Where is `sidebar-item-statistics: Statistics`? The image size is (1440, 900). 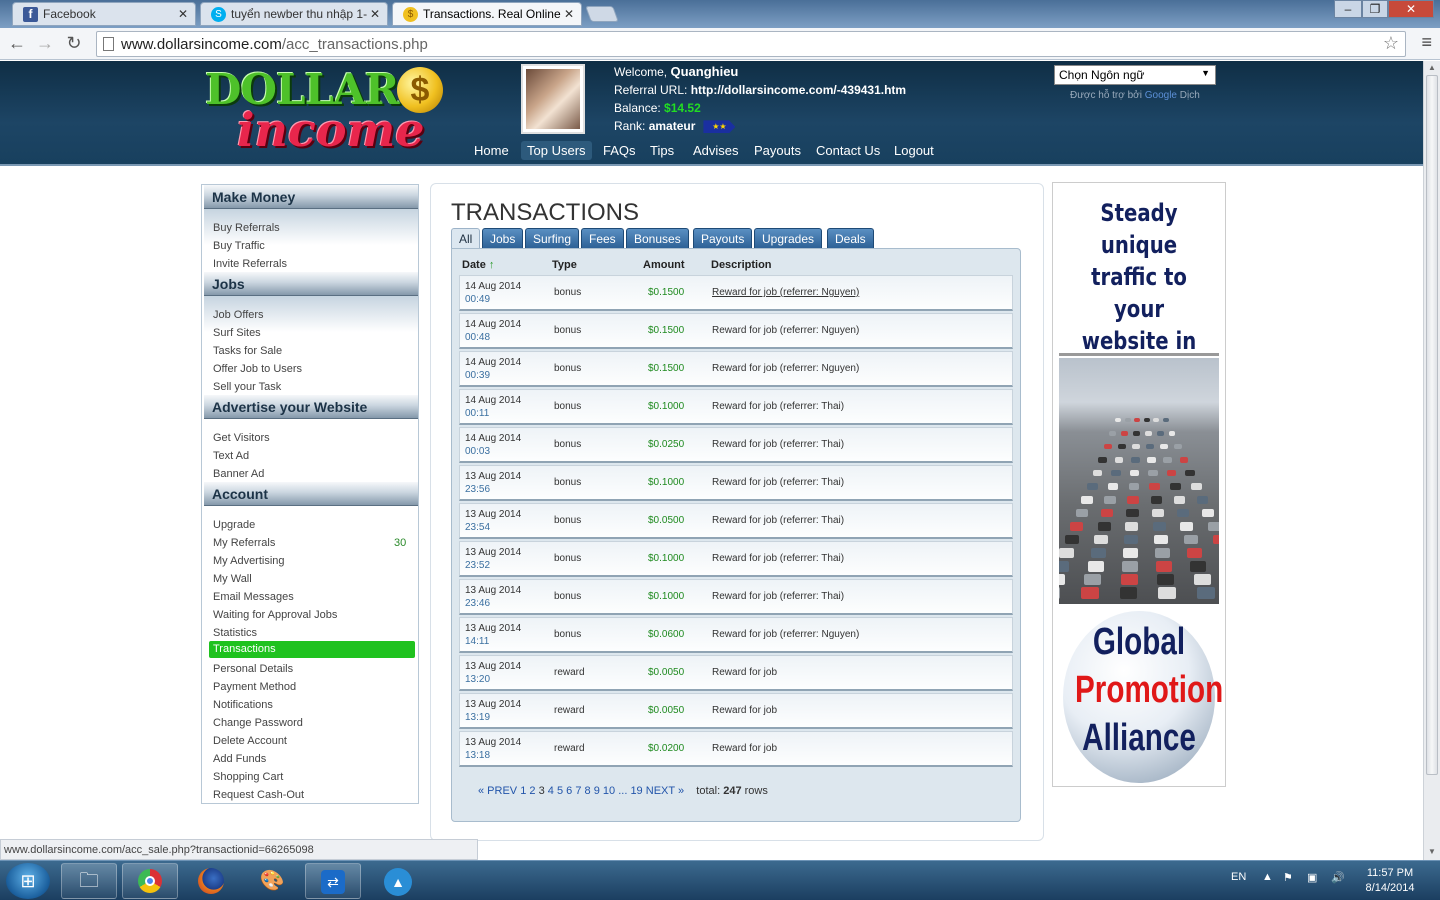
sidebar-item-statistics: Statistics is located at coordinates (235, 633).